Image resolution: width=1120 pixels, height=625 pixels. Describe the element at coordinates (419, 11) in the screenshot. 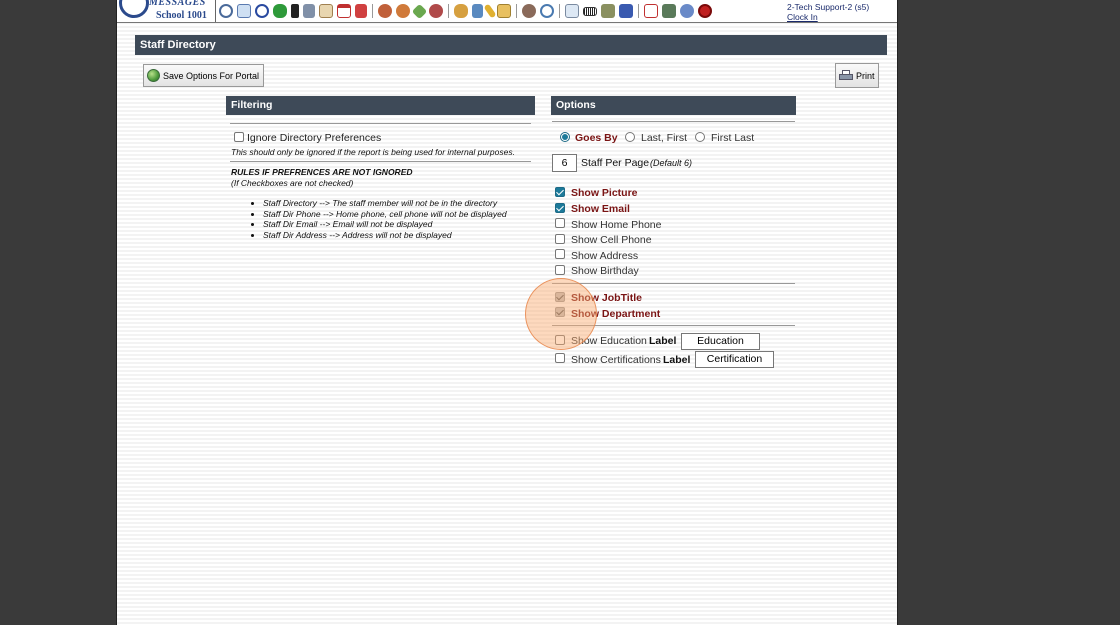

I see `tag-icon` at that location.